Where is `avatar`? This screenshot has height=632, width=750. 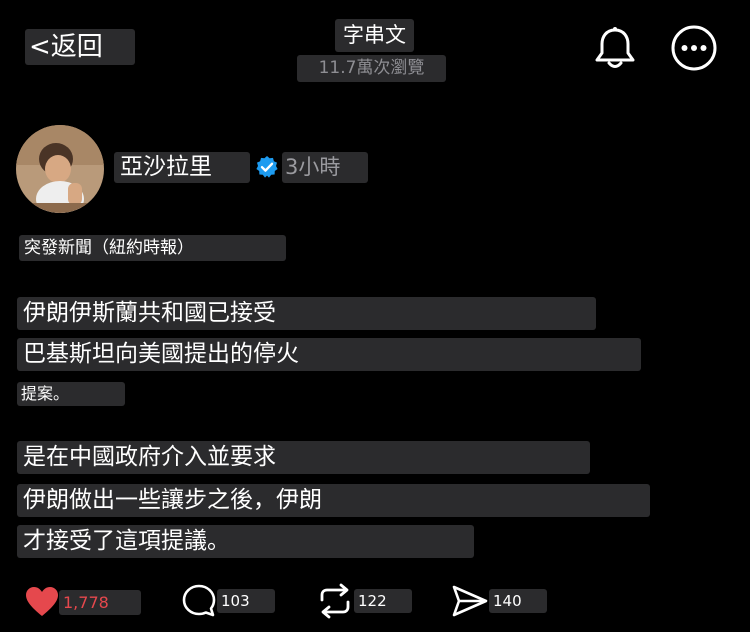
avatar is located at coordinates (60, 169).